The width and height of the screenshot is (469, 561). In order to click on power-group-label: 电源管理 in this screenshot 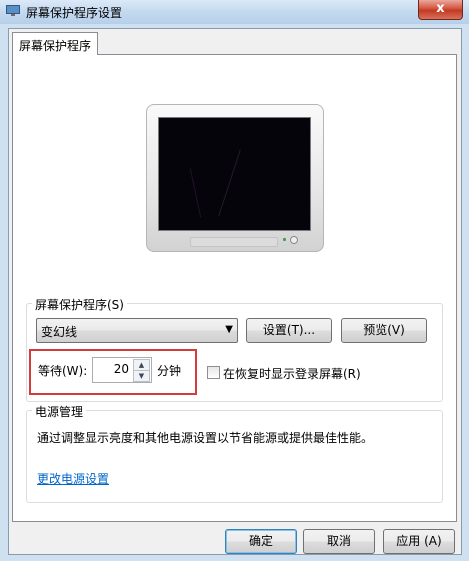, I will do `click(59, 411)`.